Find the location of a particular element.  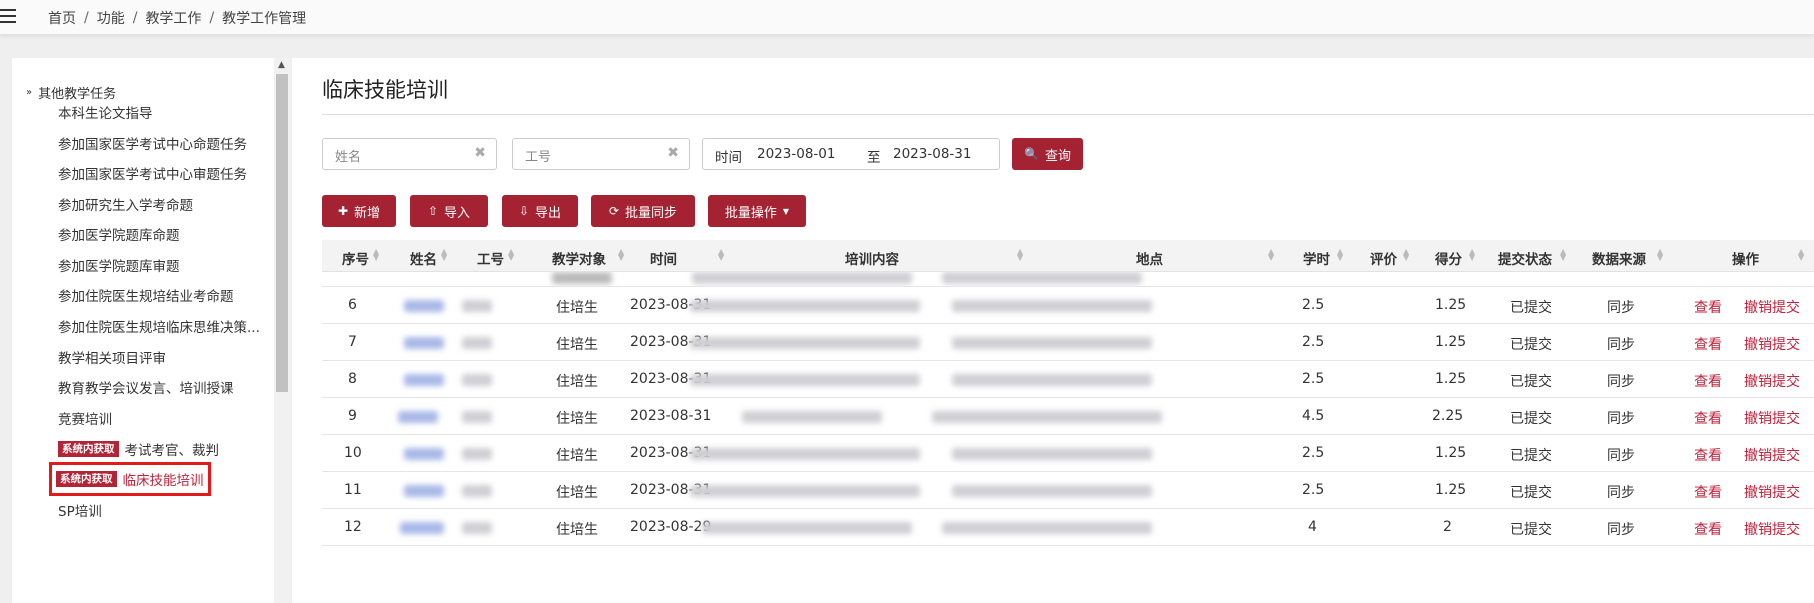

sidebar-item-national-exam-review: 参加国家医学考试中心审题任务 is located at coordinates (152, 173).